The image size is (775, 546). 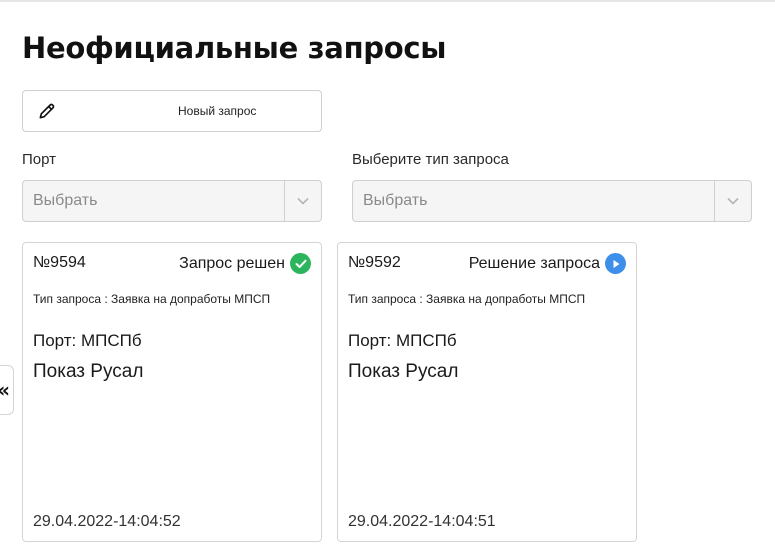 I want to click on port-label: Порт, so click(x=39, y=159).